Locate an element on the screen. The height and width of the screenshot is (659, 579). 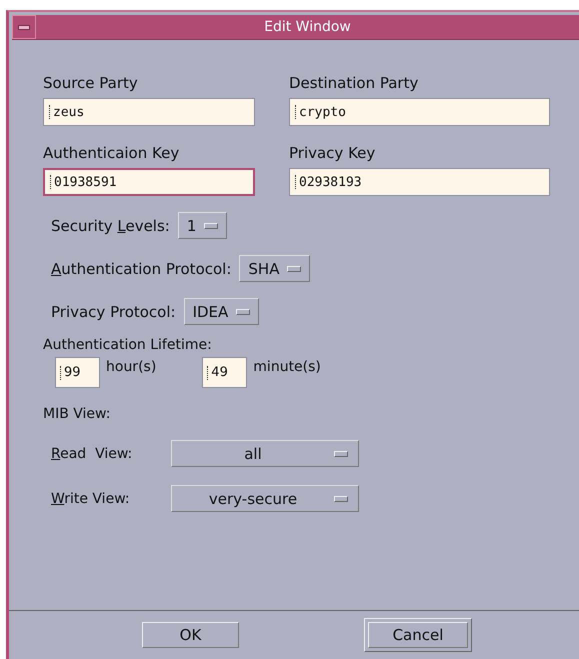
dialog-button: OK is located at coordinates (190, 635).